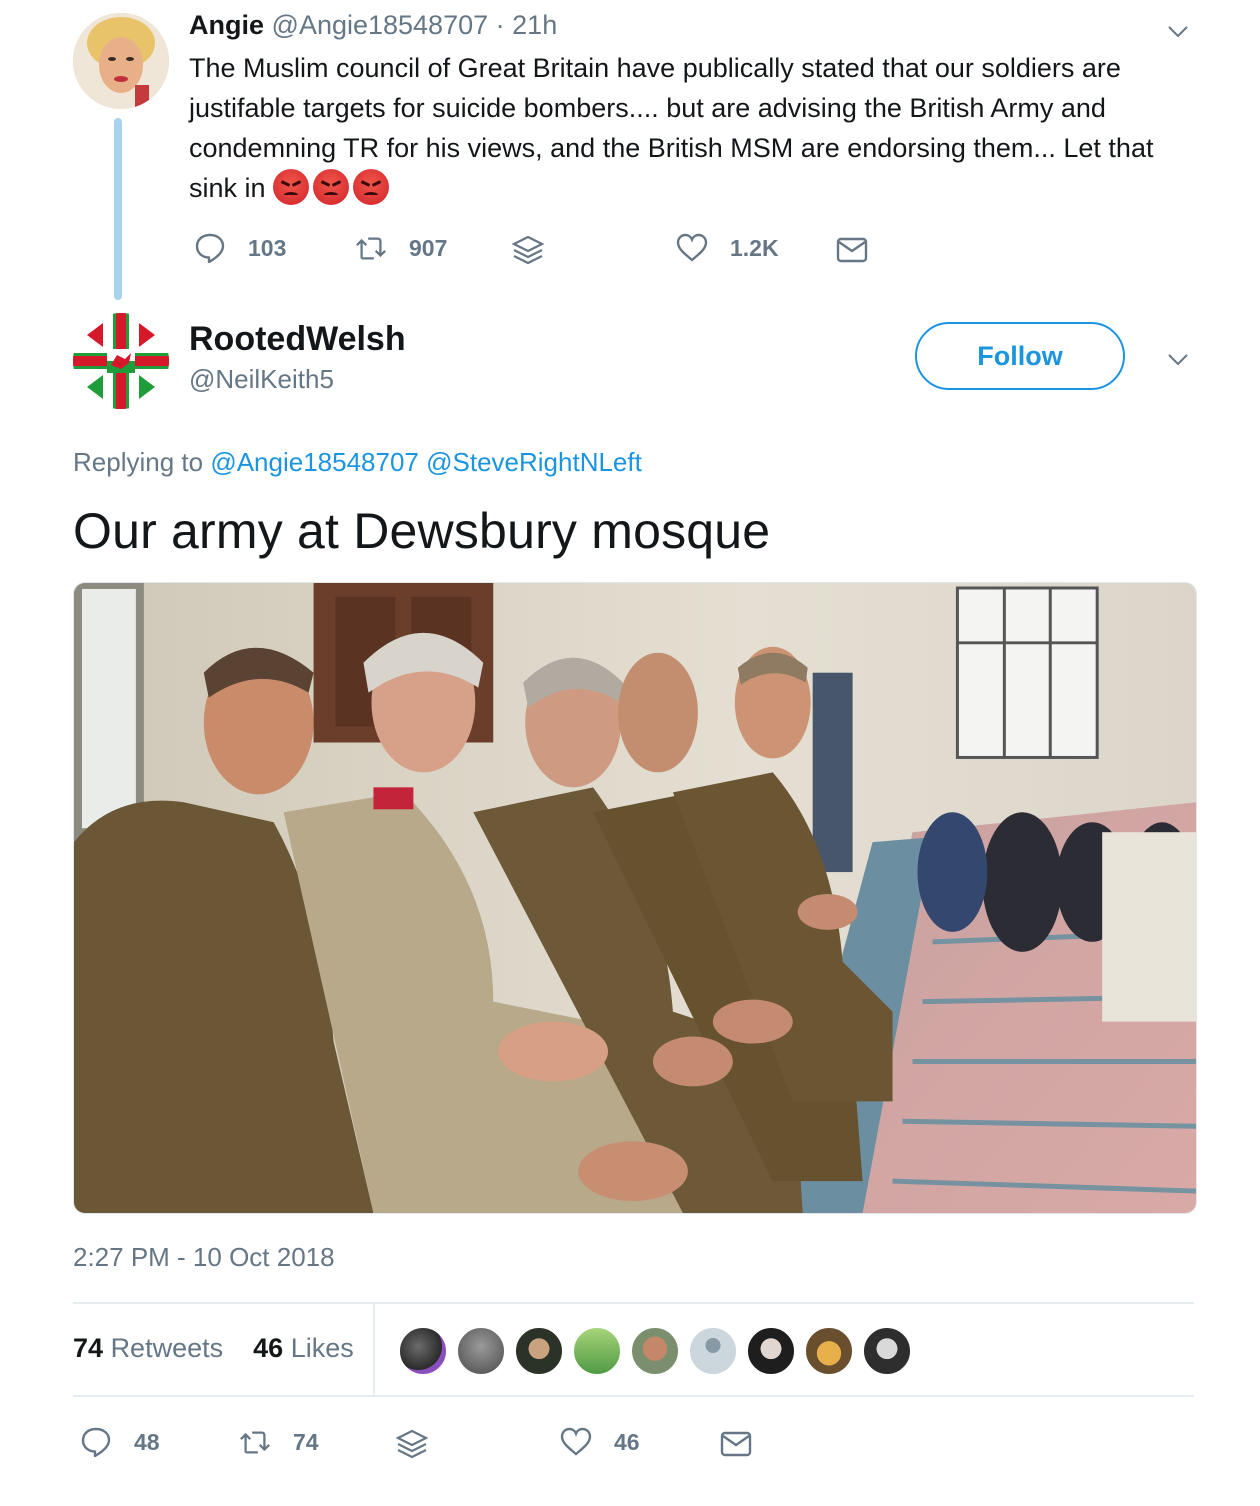 The height and width of the screenshot is (1506, 1260). What do you see at coordinates (88, 1348) in the screenshot?
I see `retweet-total: 74` at bounding box center [88, 1348].